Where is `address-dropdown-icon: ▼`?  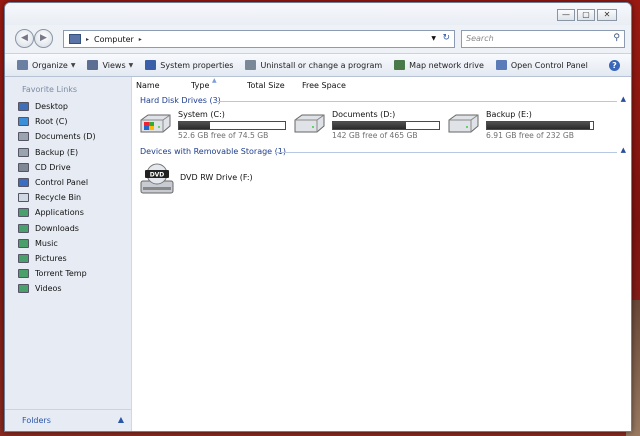
address-dropdown-icon: ▼ is located at coordinates (433, 38).